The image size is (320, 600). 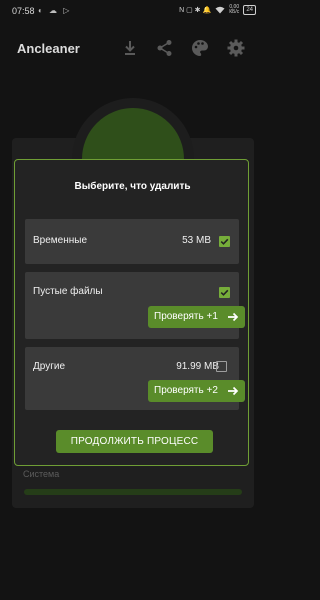 What do you see at coordinates (134, 441) in the screenshot?
I see `continue-process-button: ПРОДОЛЖИТЬ ПРОЦЕСС` at bounding box center [134, 441].